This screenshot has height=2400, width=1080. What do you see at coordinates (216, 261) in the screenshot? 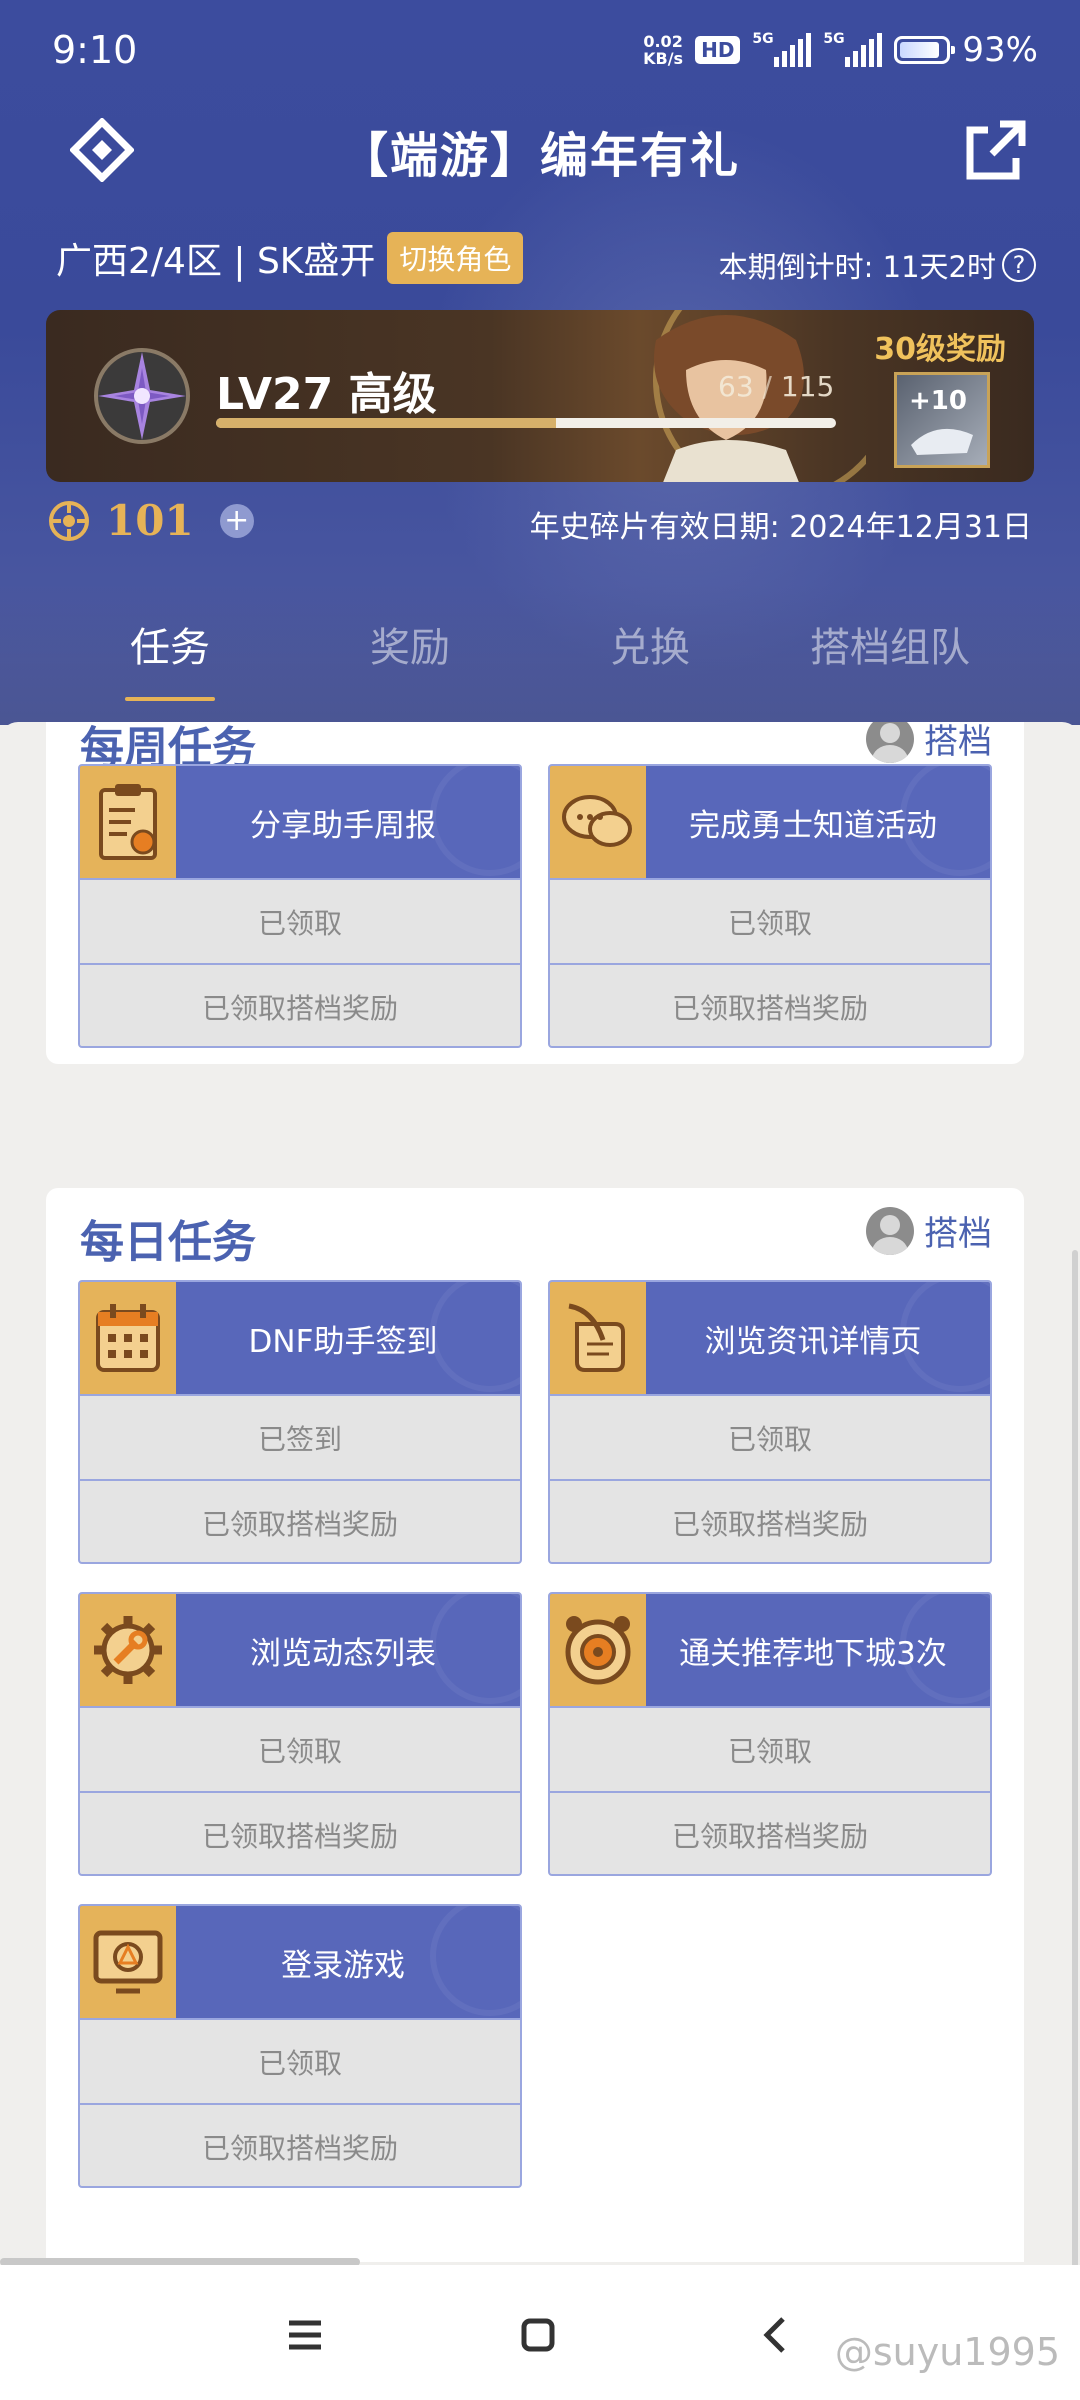
I see `server-name: 广西2/4区 | SK盛开` at bounding box center [216, 261].